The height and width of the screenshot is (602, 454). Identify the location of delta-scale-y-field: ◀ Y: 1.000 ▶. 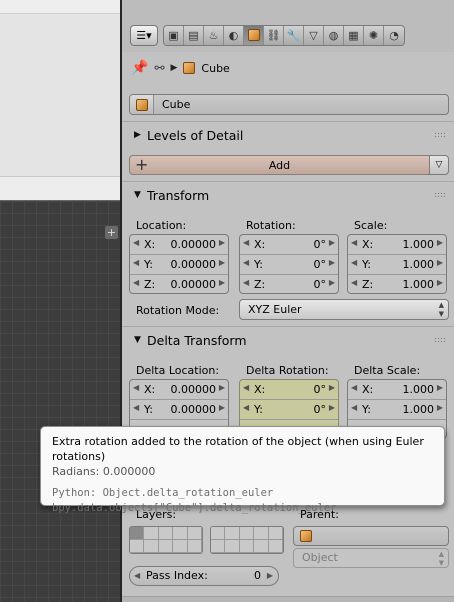
(397, 410).